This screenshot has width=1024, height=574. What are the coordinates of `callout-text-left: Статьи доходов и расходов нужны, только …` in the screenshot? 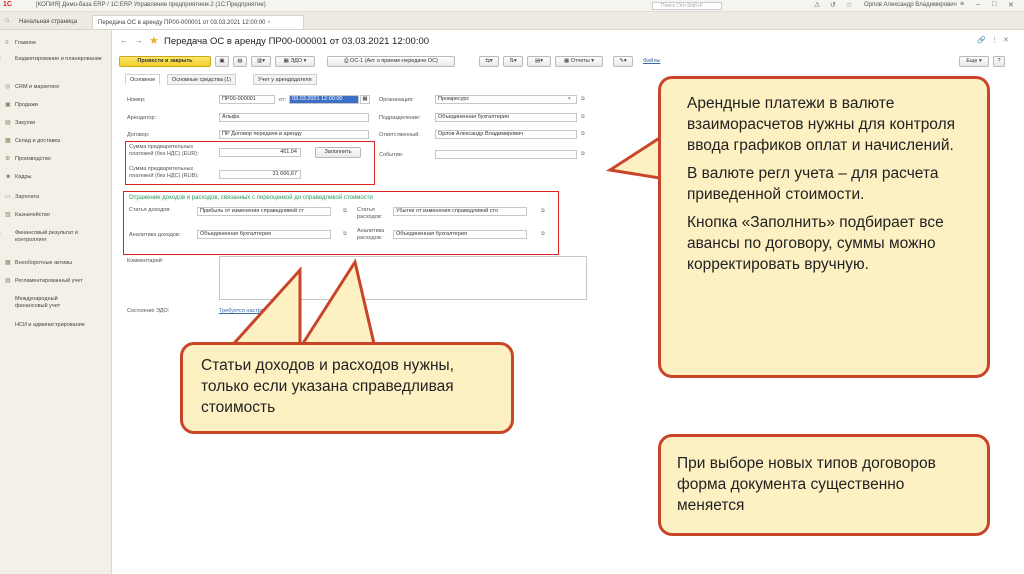 It's located at (327, 386).